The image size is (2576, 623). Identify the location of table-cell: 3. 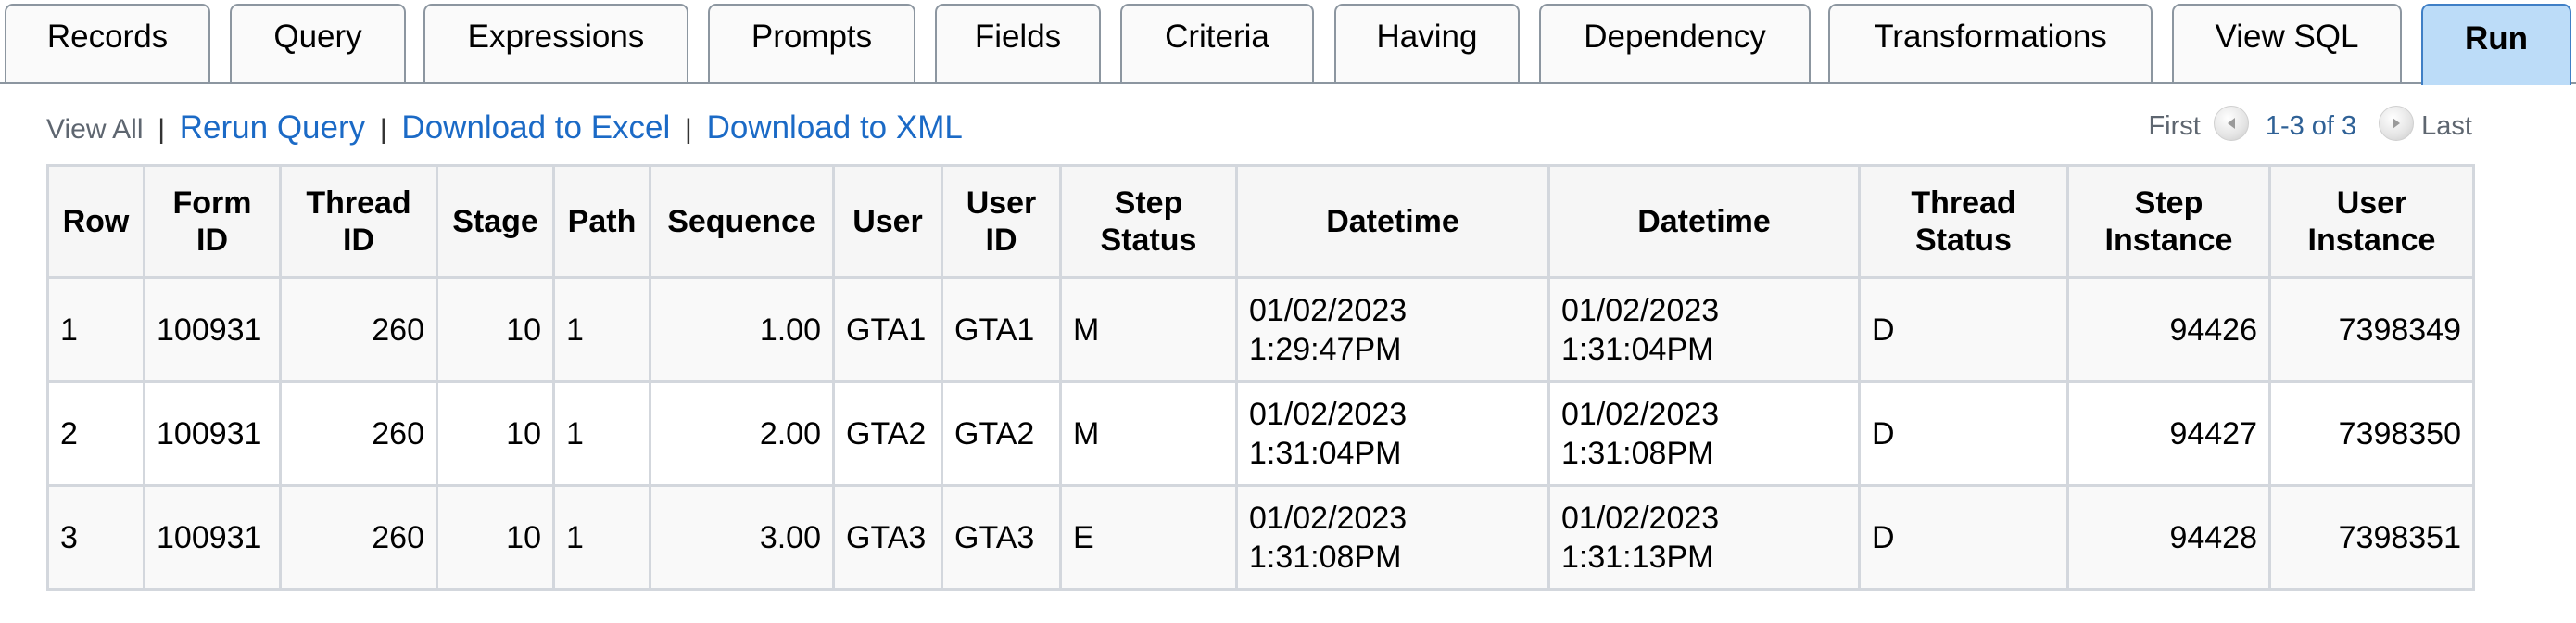
(96, 537).